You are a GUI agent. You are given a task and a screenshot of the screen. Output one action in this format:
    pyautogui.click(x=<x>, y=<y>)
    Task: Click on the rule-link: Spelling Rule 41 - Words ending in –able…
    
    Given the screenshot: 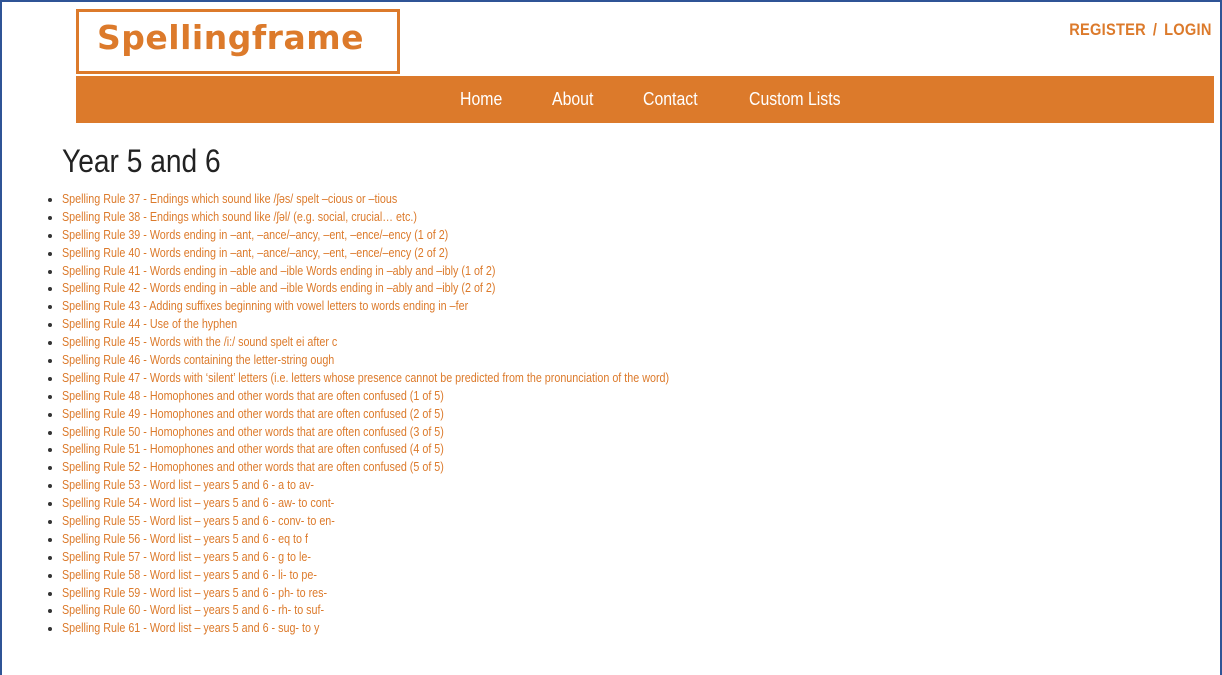 What is the action you would take?
    pyautogui.click(x=278, y=272)
    